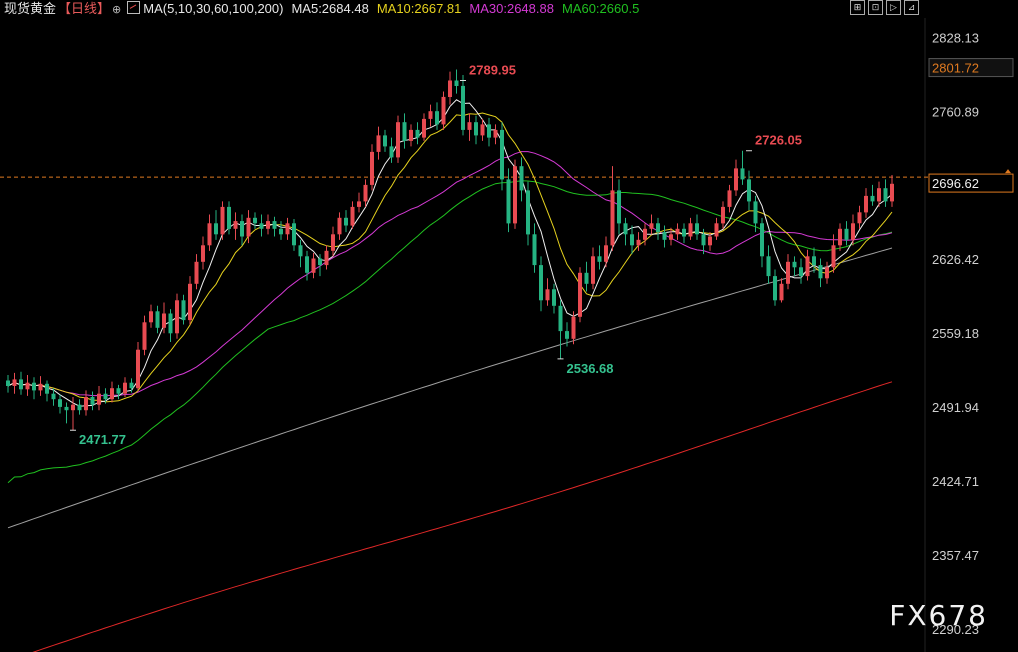 The image size is (1018, 652). I want to click on extreme-label: 2726.05, so click(778, 140).